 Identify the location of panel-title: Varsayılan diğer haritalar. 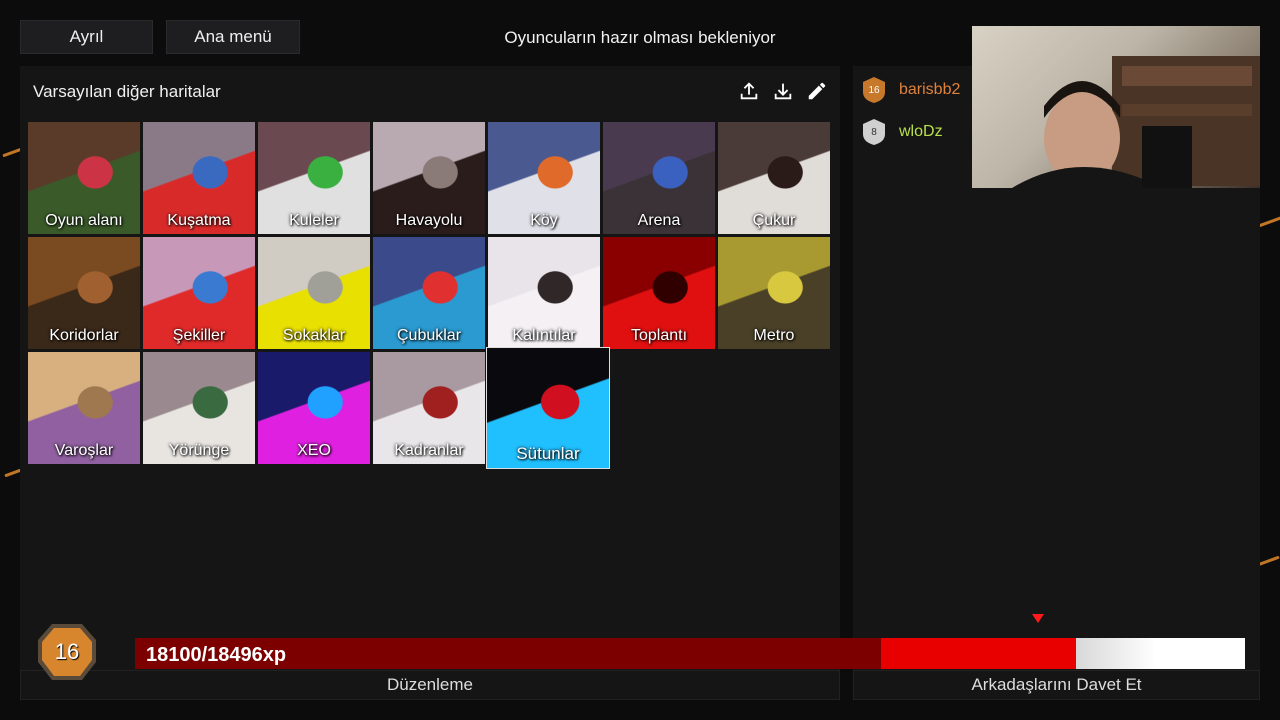
(127, 91).